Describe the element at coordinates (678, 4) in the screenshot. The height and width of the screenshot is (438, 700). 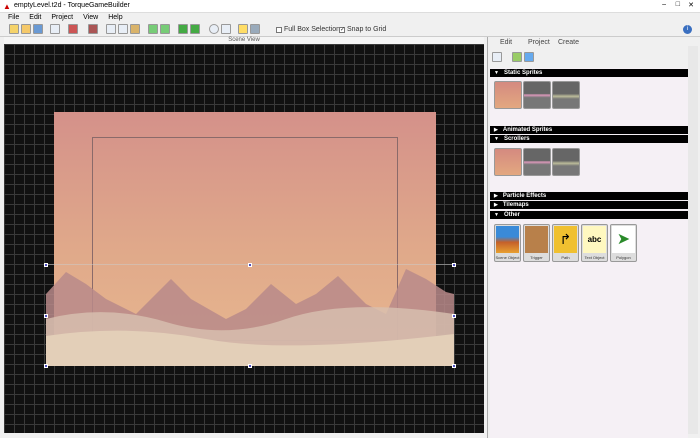
I see `maximize-button: □` at that location.